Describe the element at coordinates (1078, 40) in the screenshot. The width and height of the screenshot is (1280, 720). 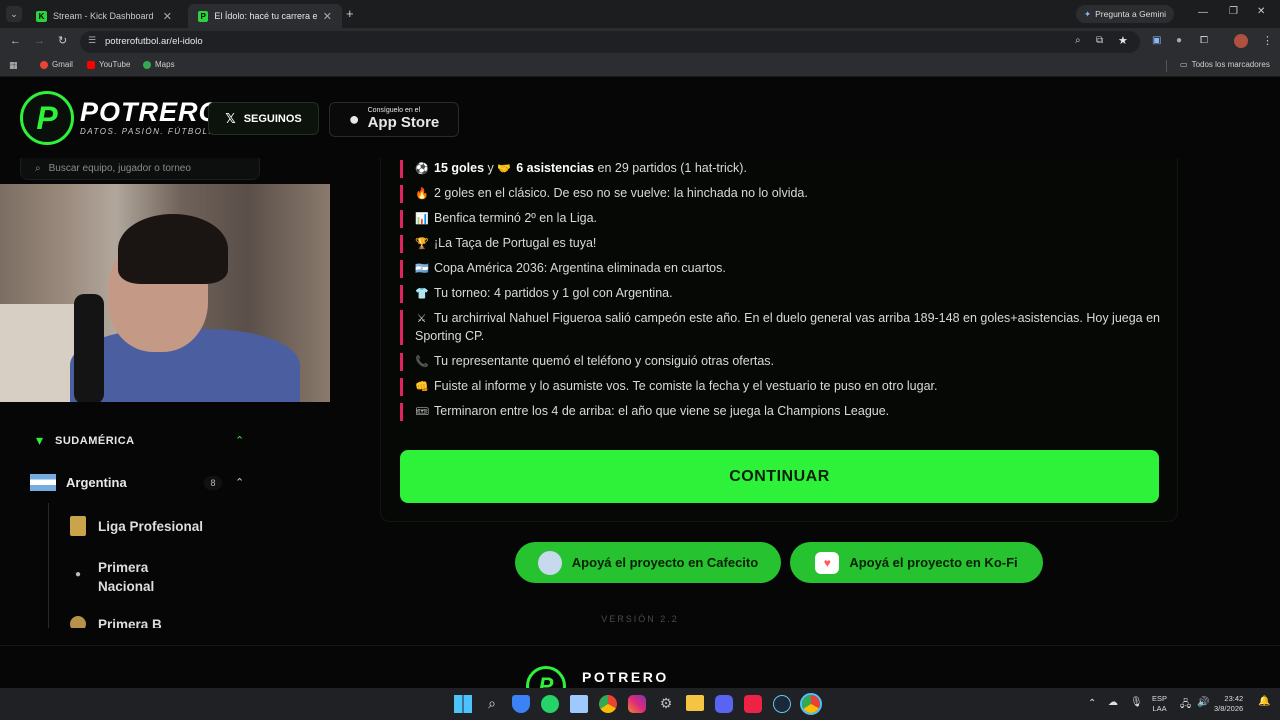
I see `zoom-icon: ⌕` at that location.